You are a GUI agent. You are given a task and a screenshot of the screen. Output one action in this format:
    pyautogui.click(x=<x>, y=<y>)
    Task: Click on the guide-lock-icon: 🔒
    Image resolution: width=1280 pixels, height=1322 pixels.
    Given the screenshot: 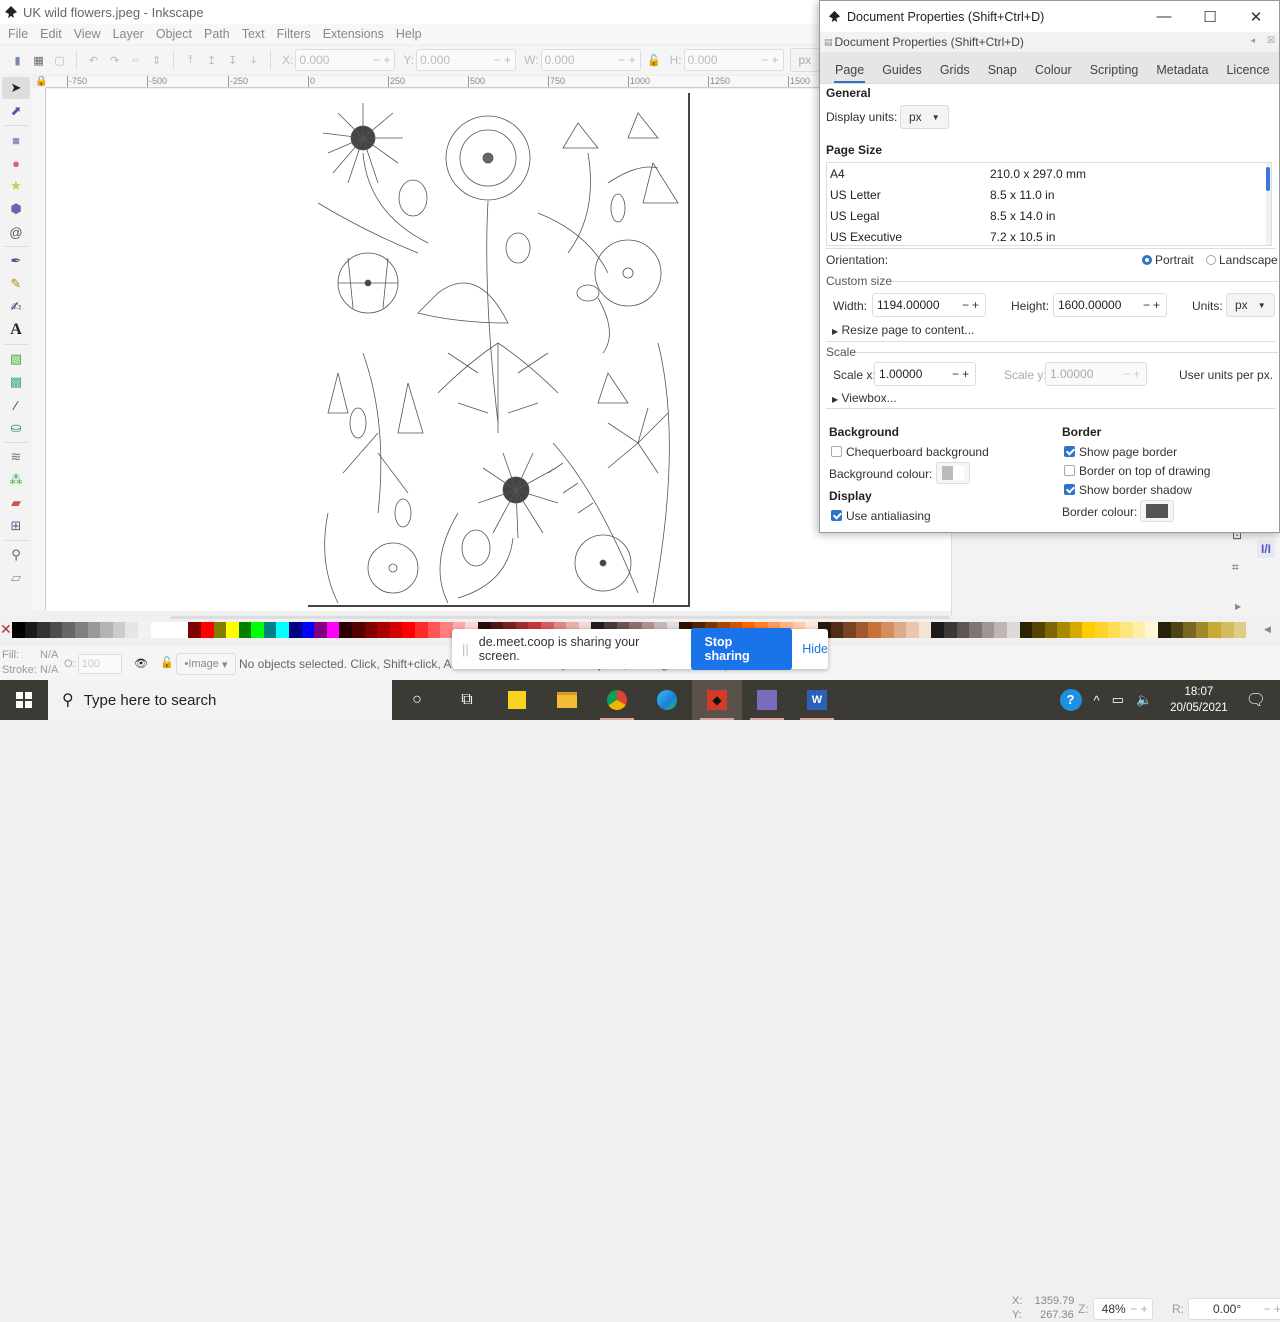 What is the action you would take?
    pyautogui.click(x=41, y=81)
    